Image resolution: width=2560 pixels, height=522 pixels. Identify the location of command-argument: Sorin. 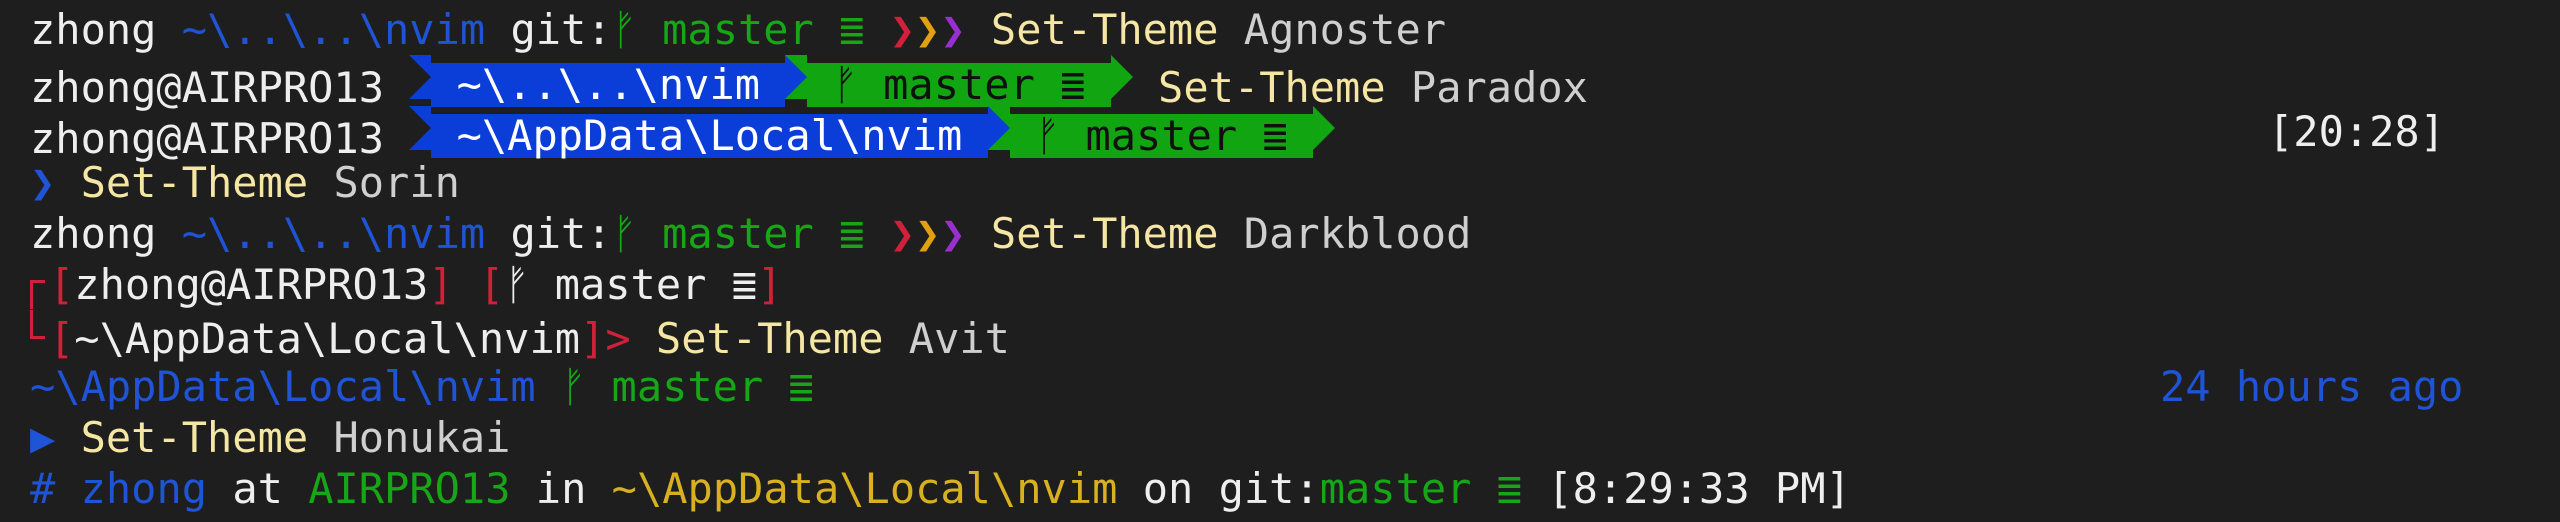
(396, 182).